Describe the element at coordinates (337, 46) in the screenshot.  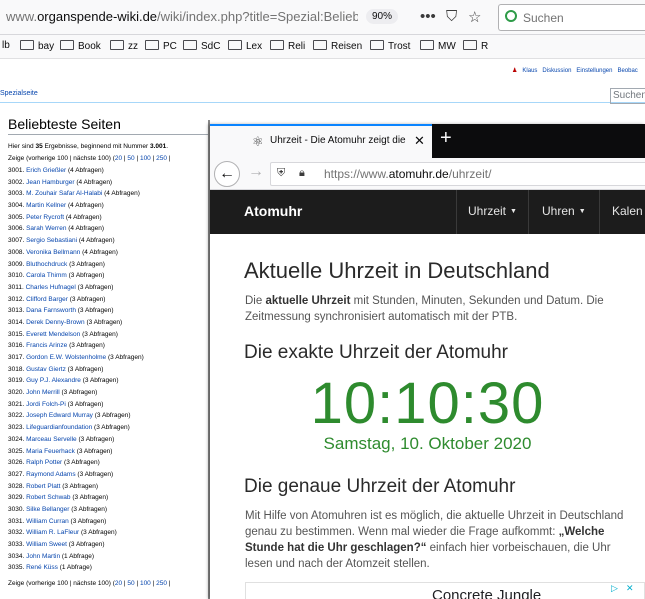
I see `bookmark-item: Reisen` at that location.